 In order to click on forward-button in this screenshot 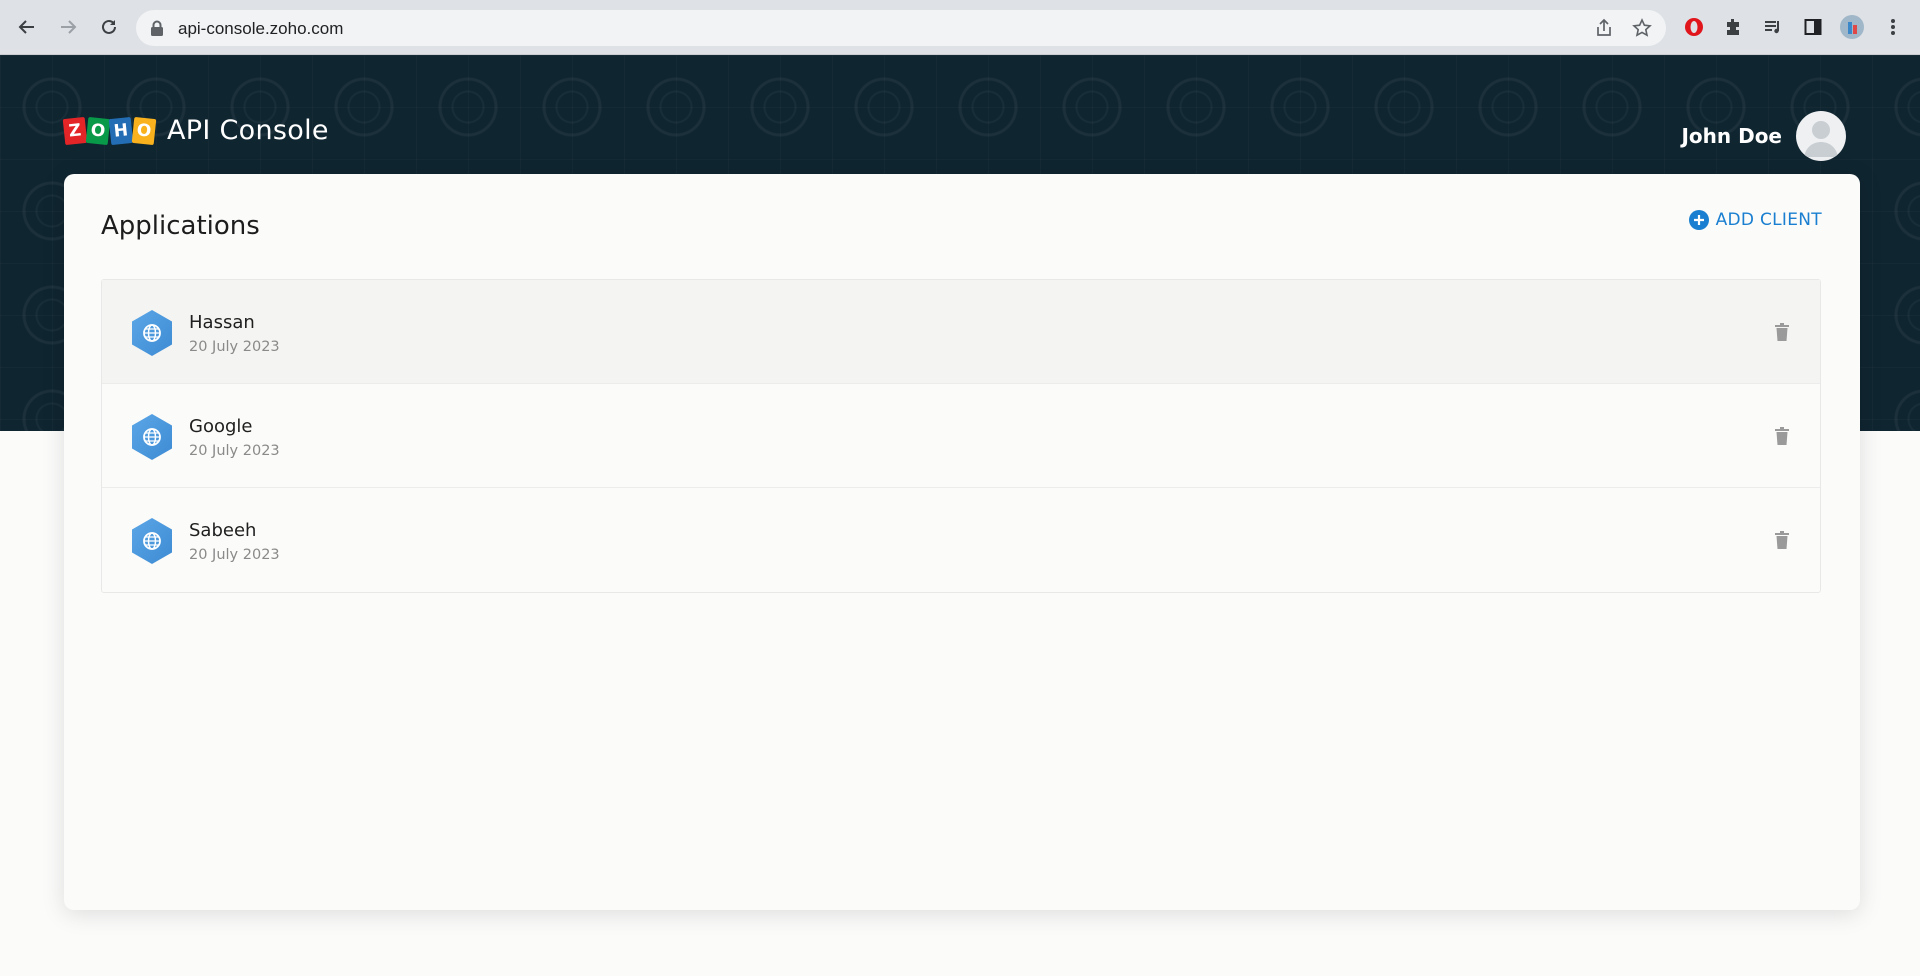, I will do `click(68, 27)`.